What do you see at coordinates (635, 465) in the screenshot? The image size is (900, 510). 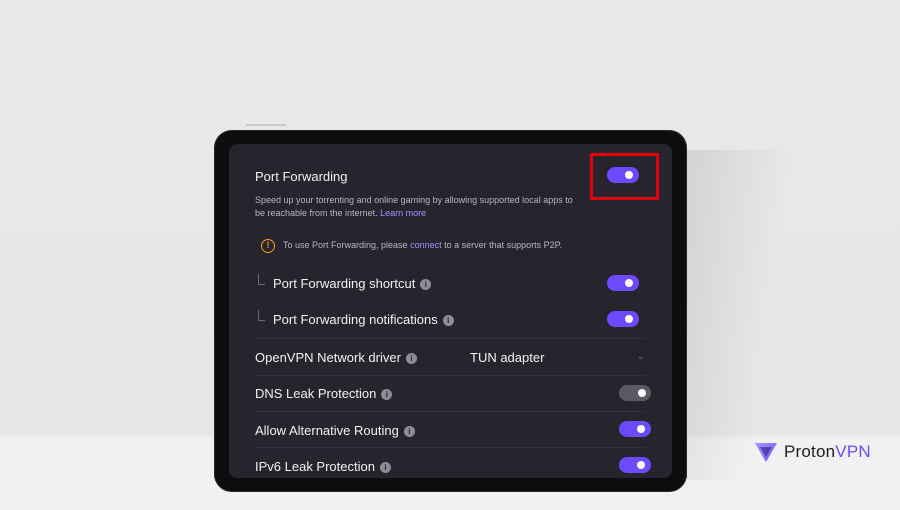 I see `ipv6-leak-toggle` at bounding box center [635, 465].